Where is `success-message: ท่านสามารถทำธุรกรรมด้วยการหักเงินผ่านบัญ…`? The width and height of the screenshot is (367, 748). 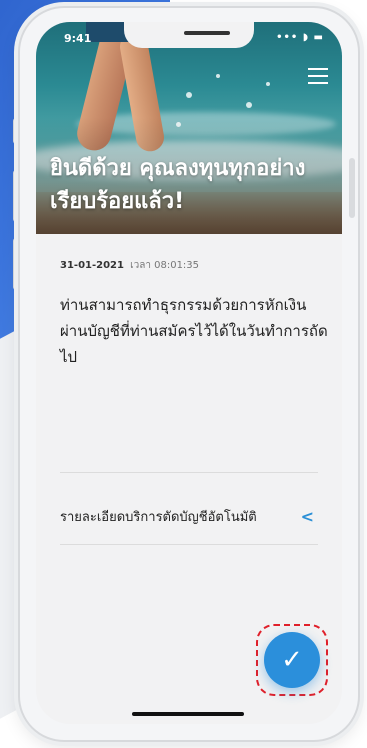 success-message: ท่านสามารถทำธุรกรรมด้วยการหักเงินผ่านบัญ… is located at coordinates (194, 331).